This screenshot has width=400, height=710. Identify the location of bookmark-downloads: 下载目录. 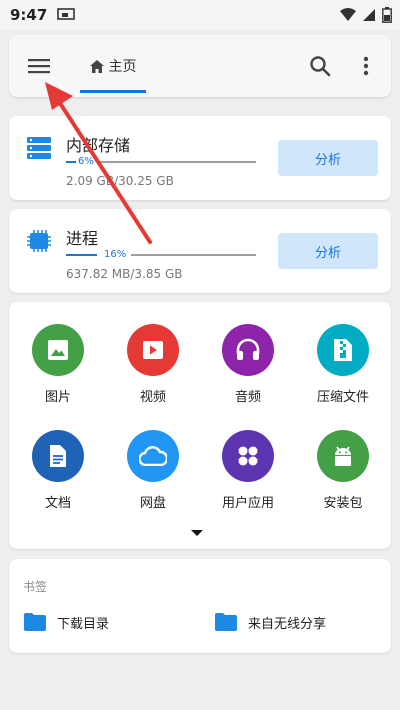
(66, 622).